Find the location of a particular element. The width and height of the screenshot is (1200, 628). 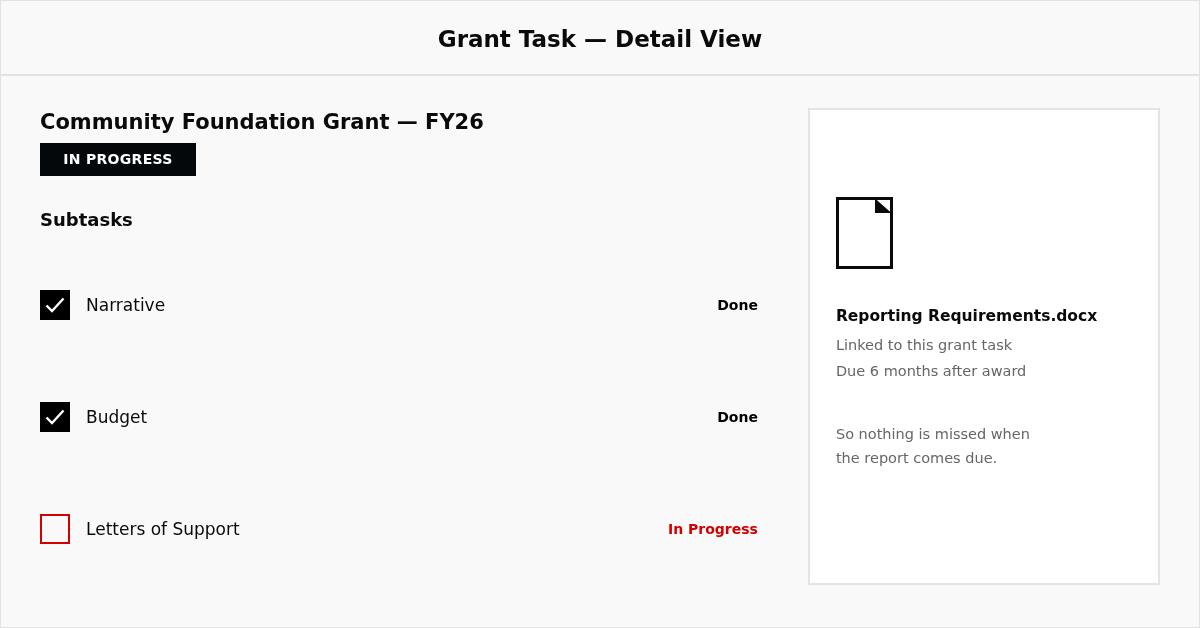

file-name: Reporting Requirements.docx is located at coordinates (966, 316).